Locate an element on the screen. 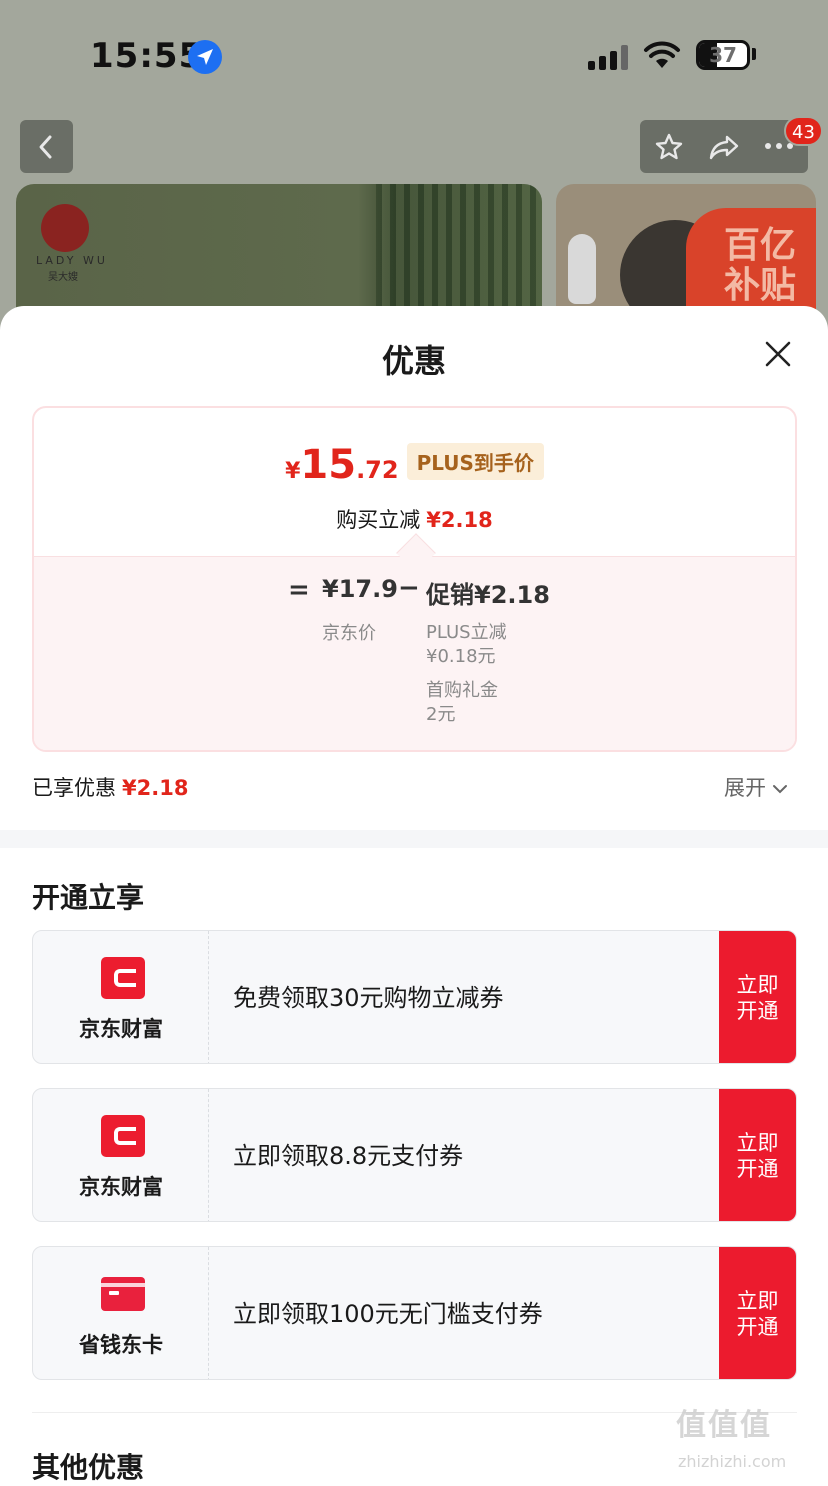 Image resolution: width=828 pixels, height=1486 pixels. subsidy-badge-text: 百亿补贴 is located at coordinates (760, 265).